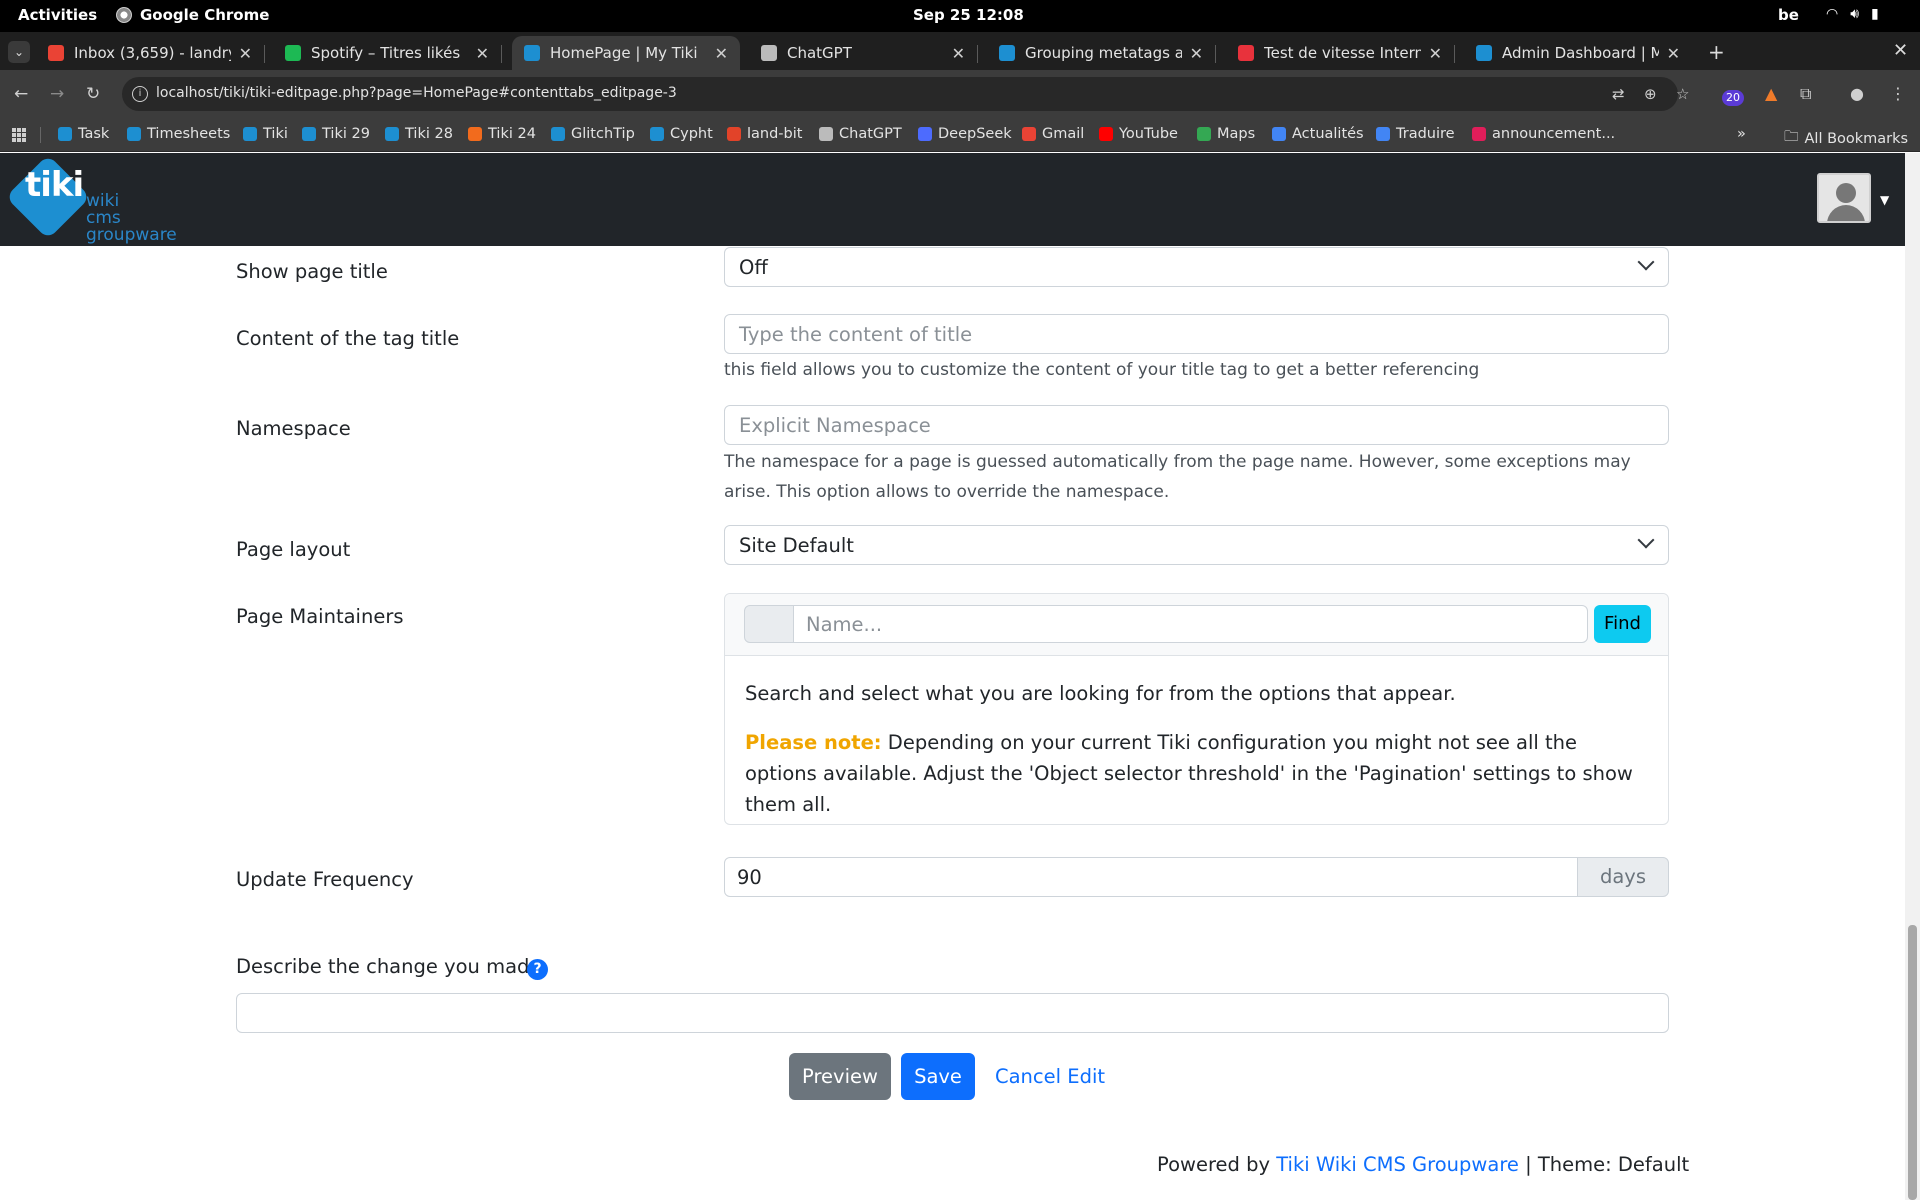 This screenshot has width=1920, height=1200. Describe the element at coordinates (1053, 134) in the screenshot. I see `bookmark-item: Gmail` at that location.